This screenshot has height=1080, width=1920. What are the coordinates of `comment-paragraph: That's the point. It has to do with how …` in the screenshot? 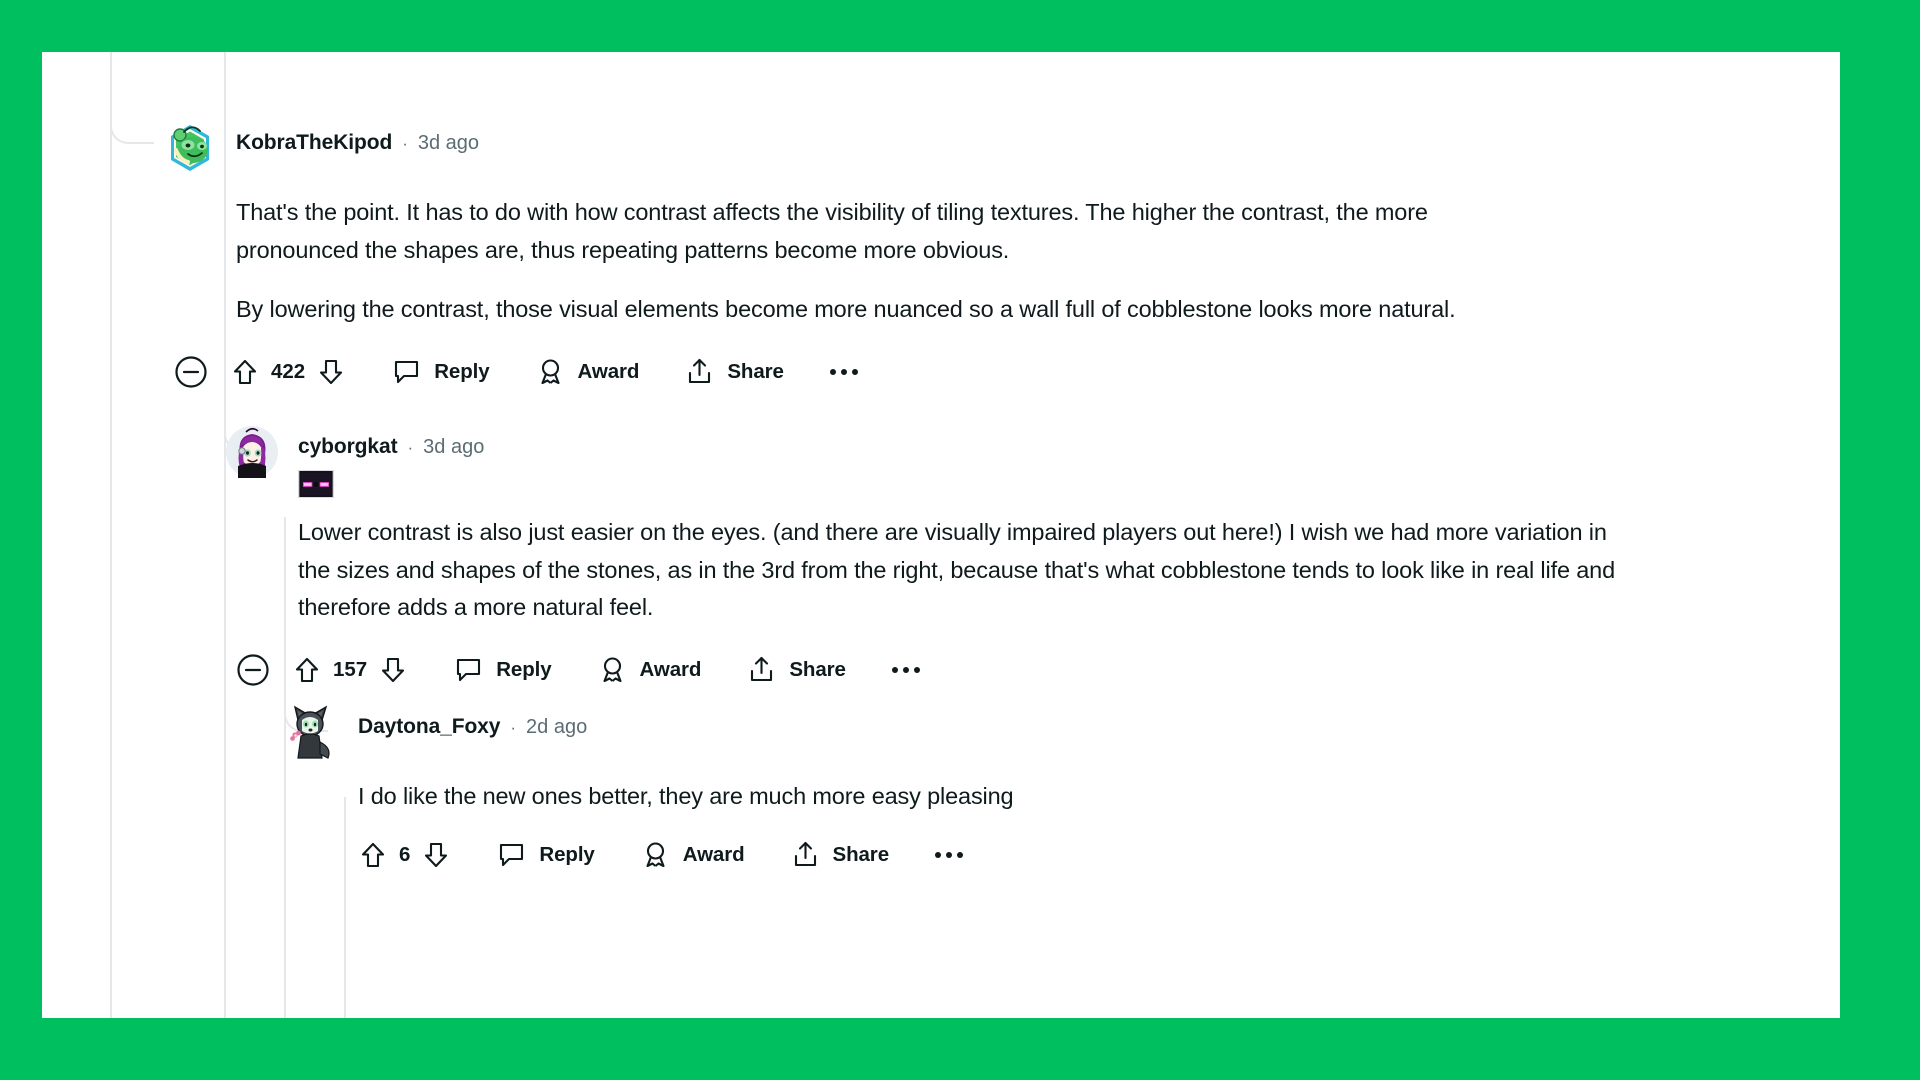 It's located at (832, 231).